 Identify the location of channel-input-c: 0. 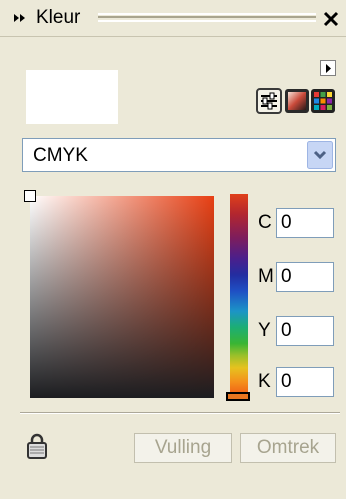
(305, 223).